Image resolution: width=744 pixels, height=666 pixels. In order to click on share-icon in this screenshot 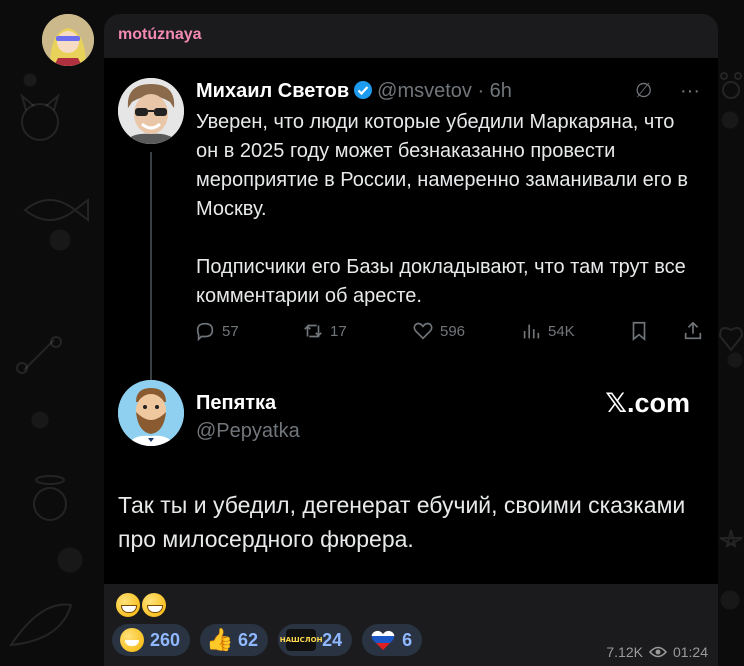, I will do `click(693, 330)`.